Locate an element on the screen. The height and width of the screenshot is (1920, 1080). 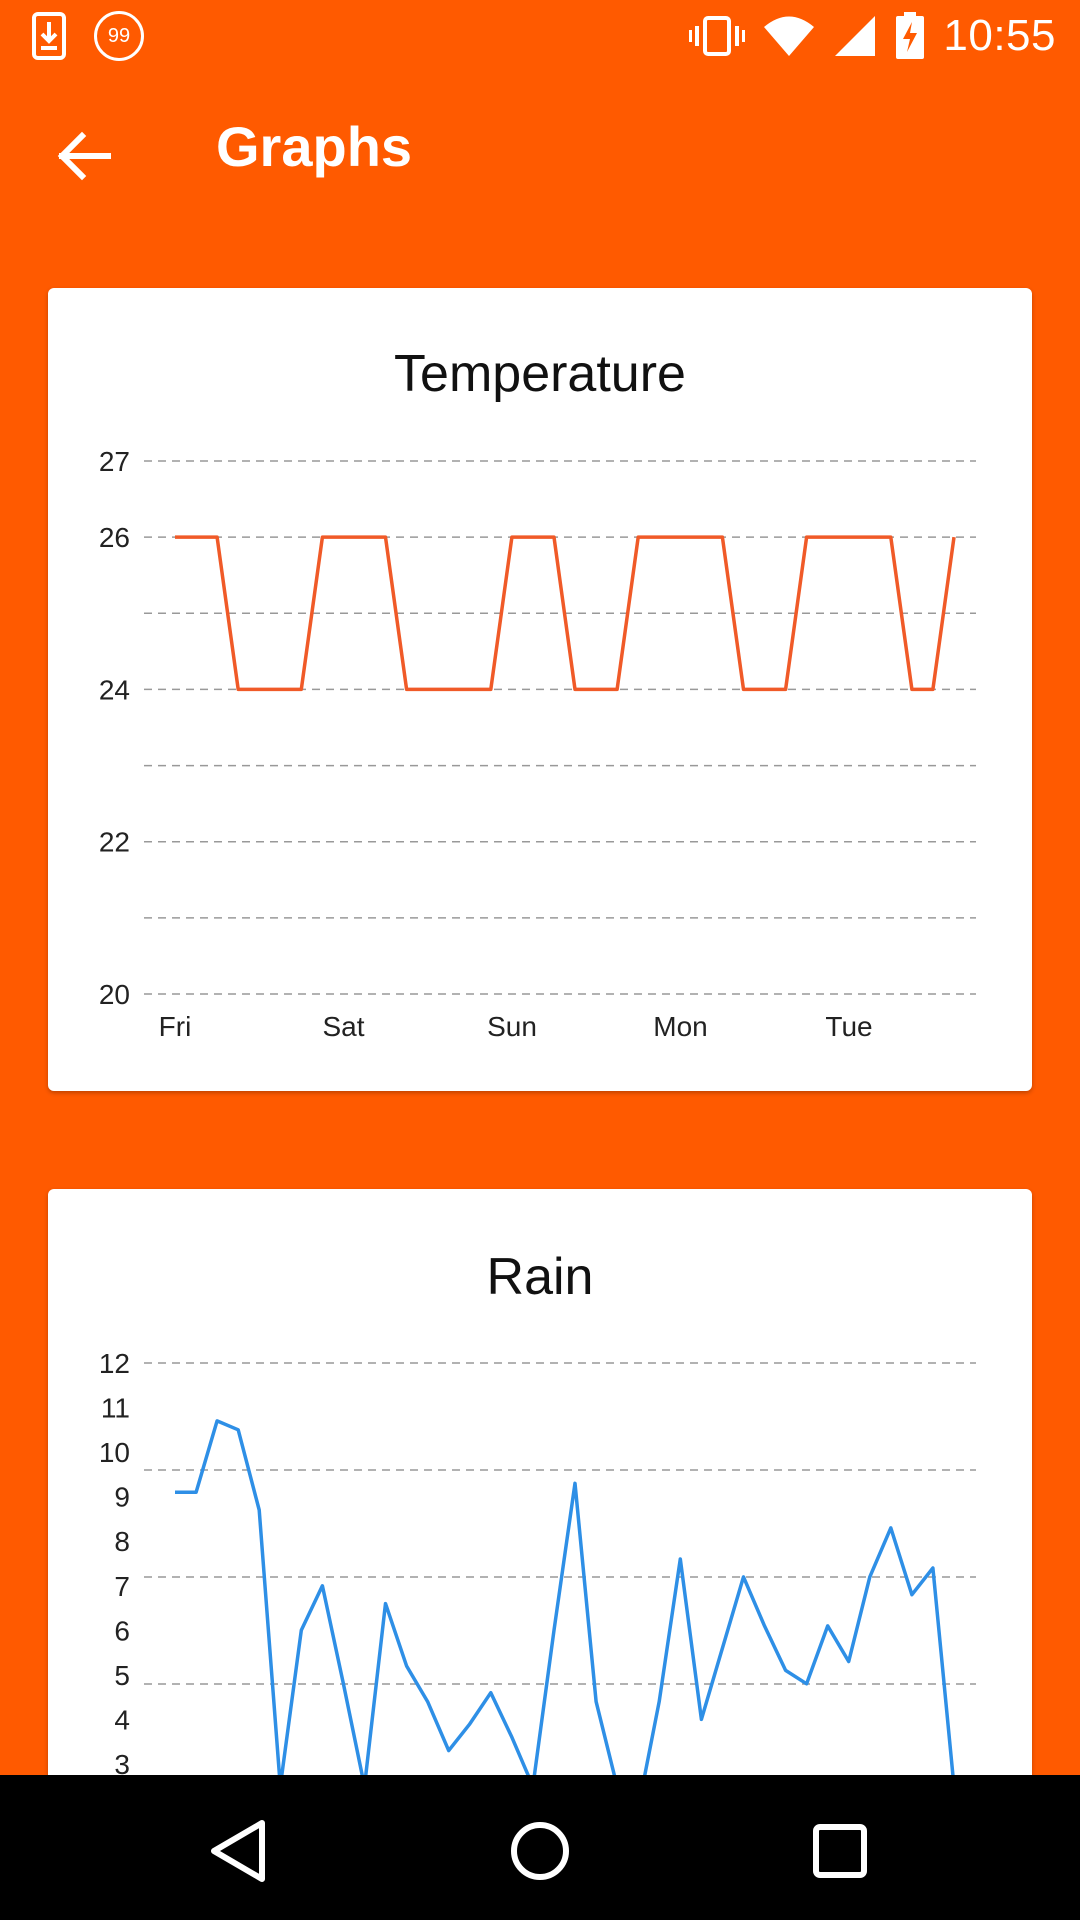
navigation-bar is located at coordinates (540, 1847).